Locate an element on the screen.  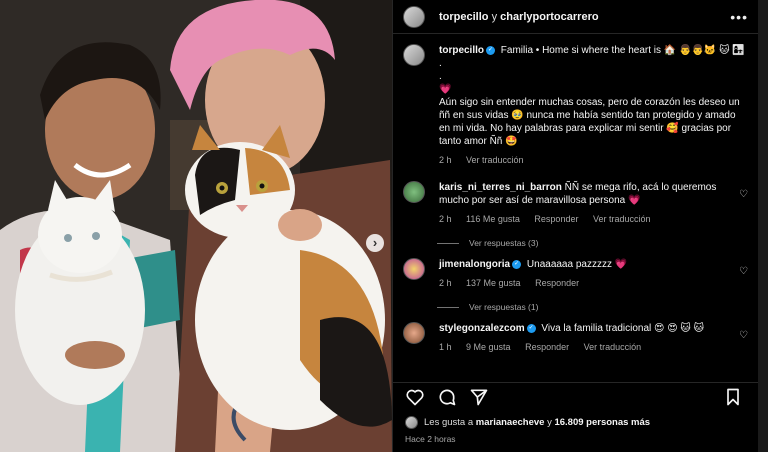
bookmark-icon is located at coordinates (733, 397).